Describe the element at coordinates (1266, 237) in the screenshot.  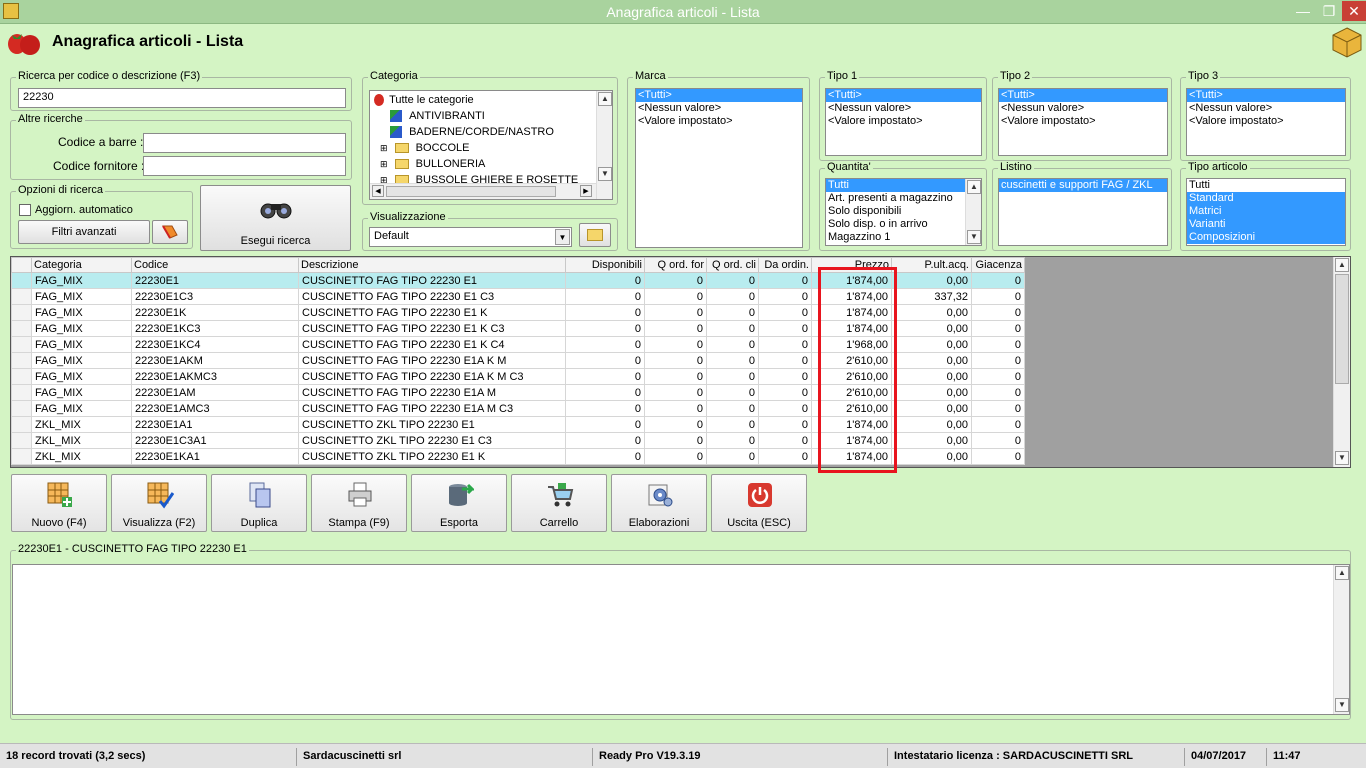
I see `list-item: Composizioni` at that location.